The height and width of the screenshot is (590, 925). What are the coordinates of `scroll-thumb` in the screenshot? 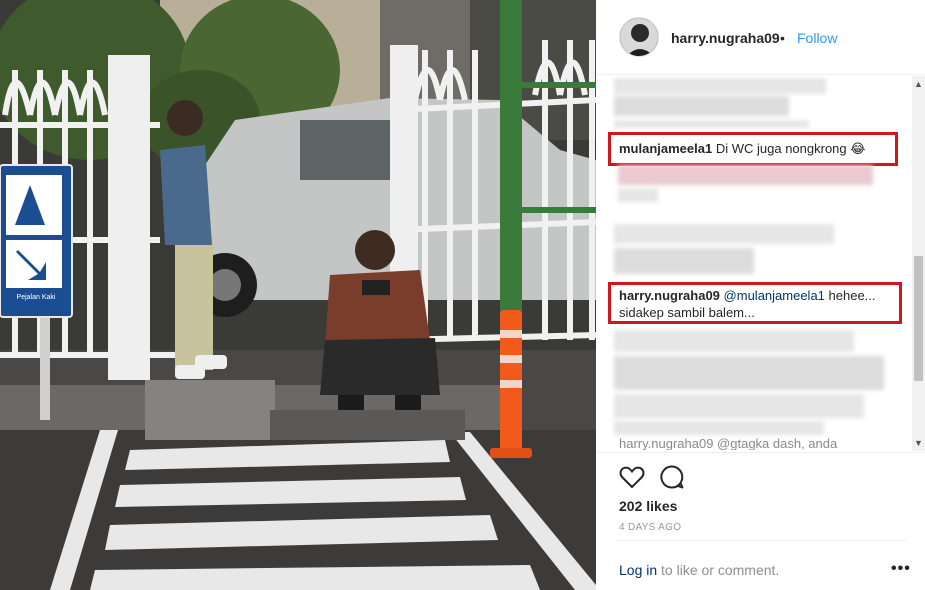 It's located at (918, 318).